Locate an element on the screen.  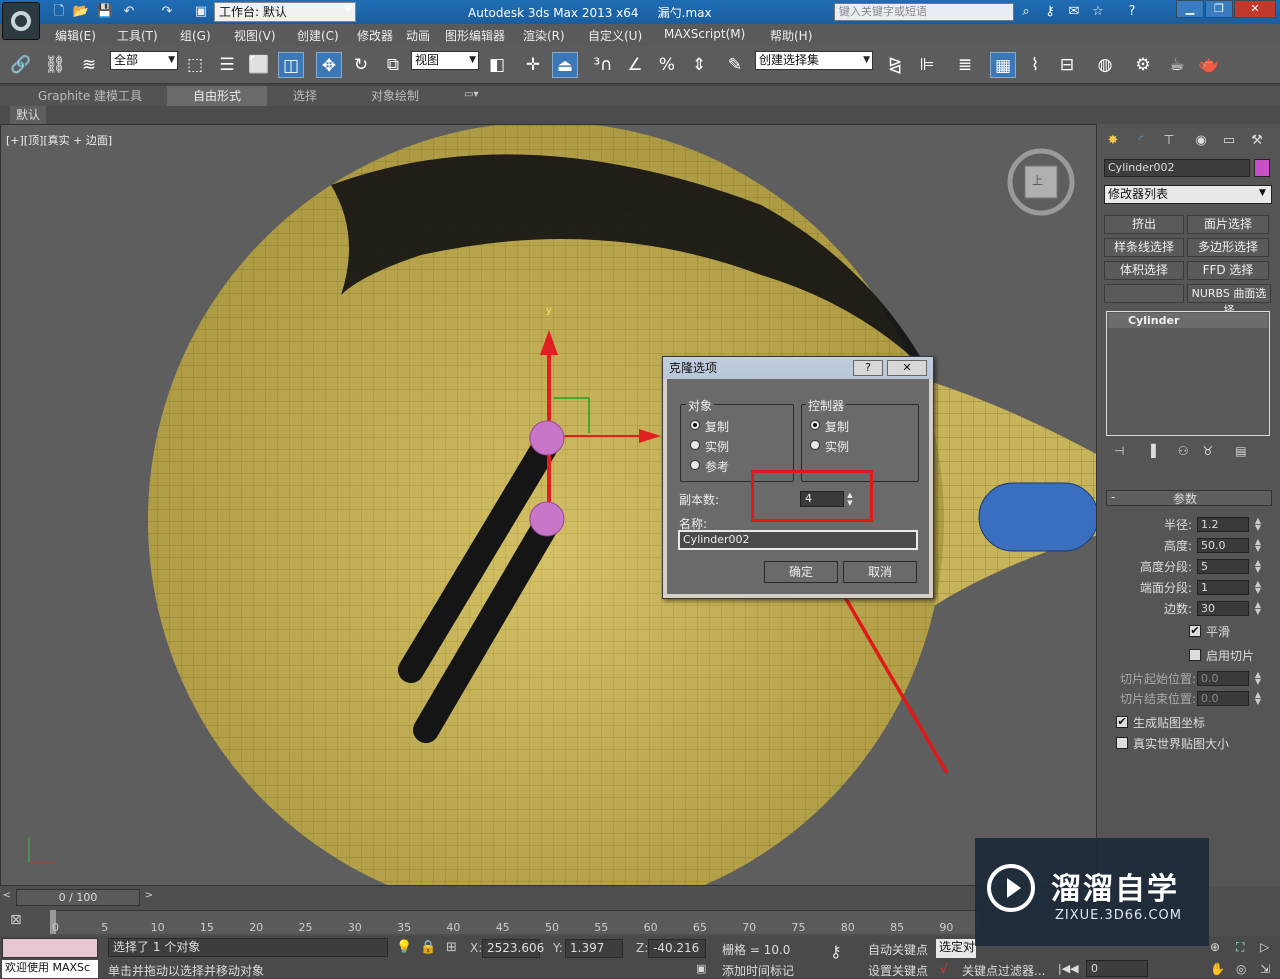
hierarchy-tab-icon: ⊤ is located at coordinates (1169, 141).